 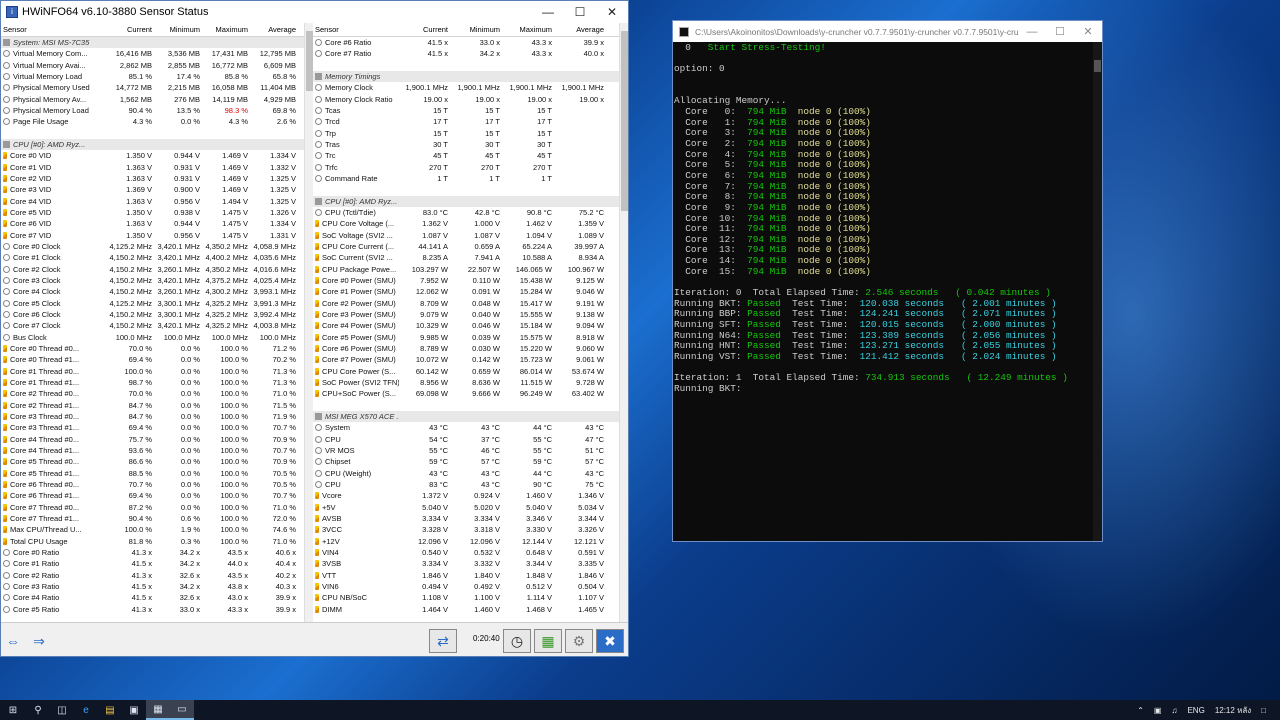 I want to click on file-explorer-icon: ▤, so click(x=110, y=710).